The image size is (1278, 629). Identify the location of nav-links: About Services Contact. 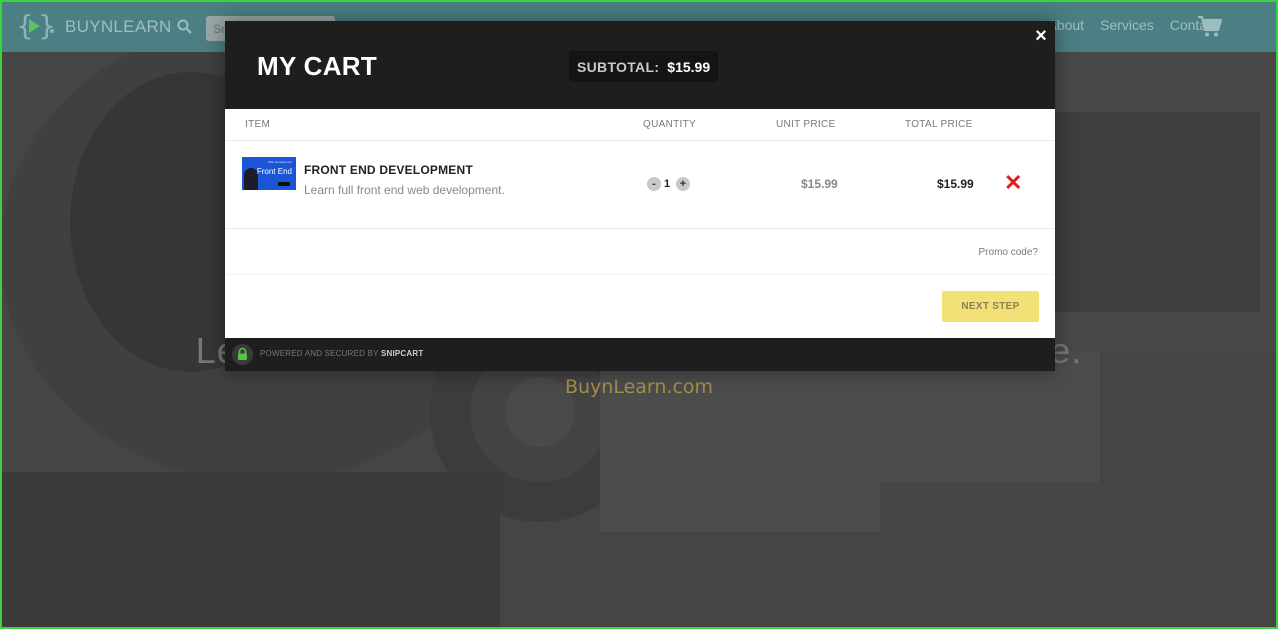
(1132, 25).